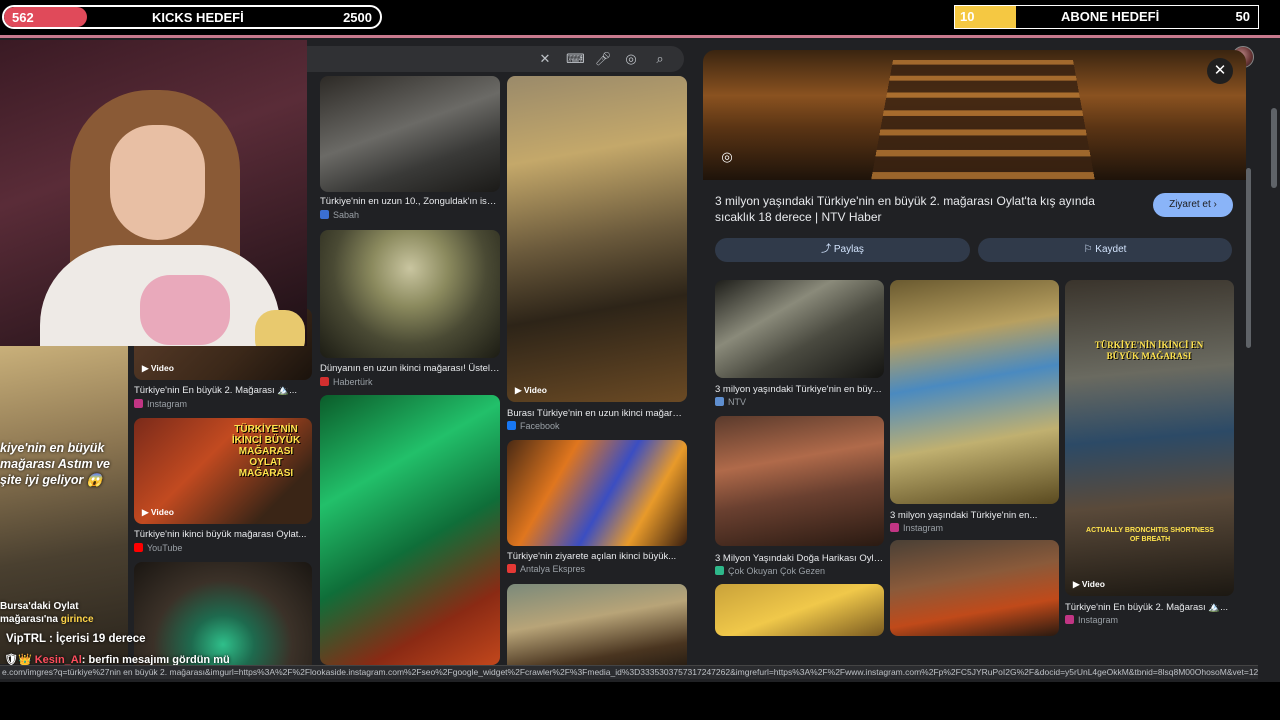 The height and width of the screenshot is (720, 1280). Describe the element at coordinates (848, 249) in the screenshot. I see `share-label: Paylaş` at that location.